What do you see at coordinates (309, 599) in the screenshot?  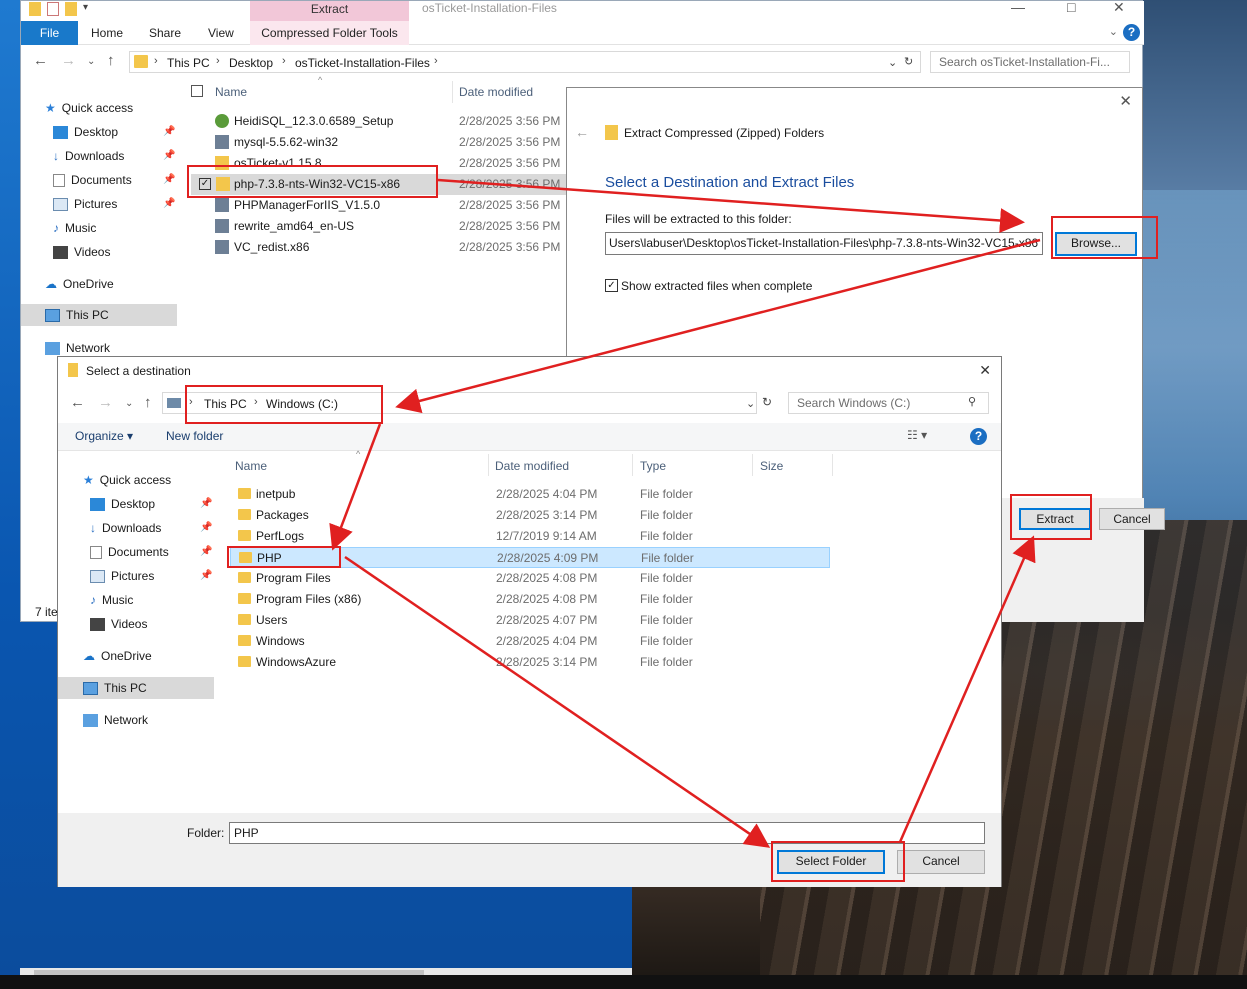 I see `folder-name: Program Files (x86)` at bounding box center [309, 599].